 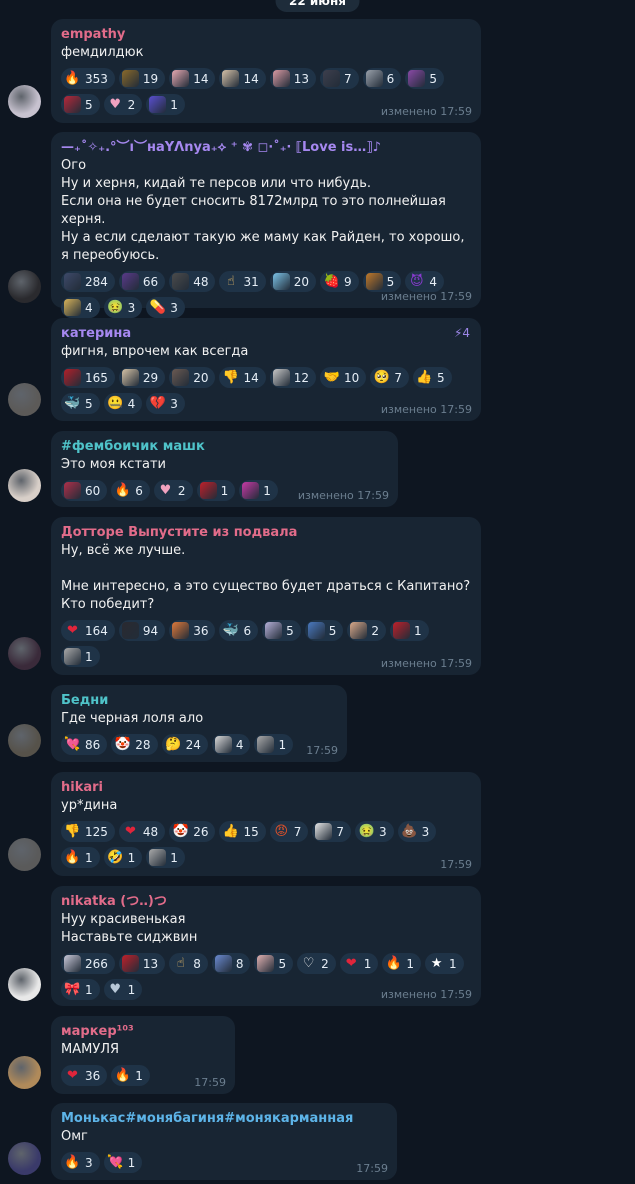 I want to click on reaction-button: ❤ 164, so click(x=88, y=630).